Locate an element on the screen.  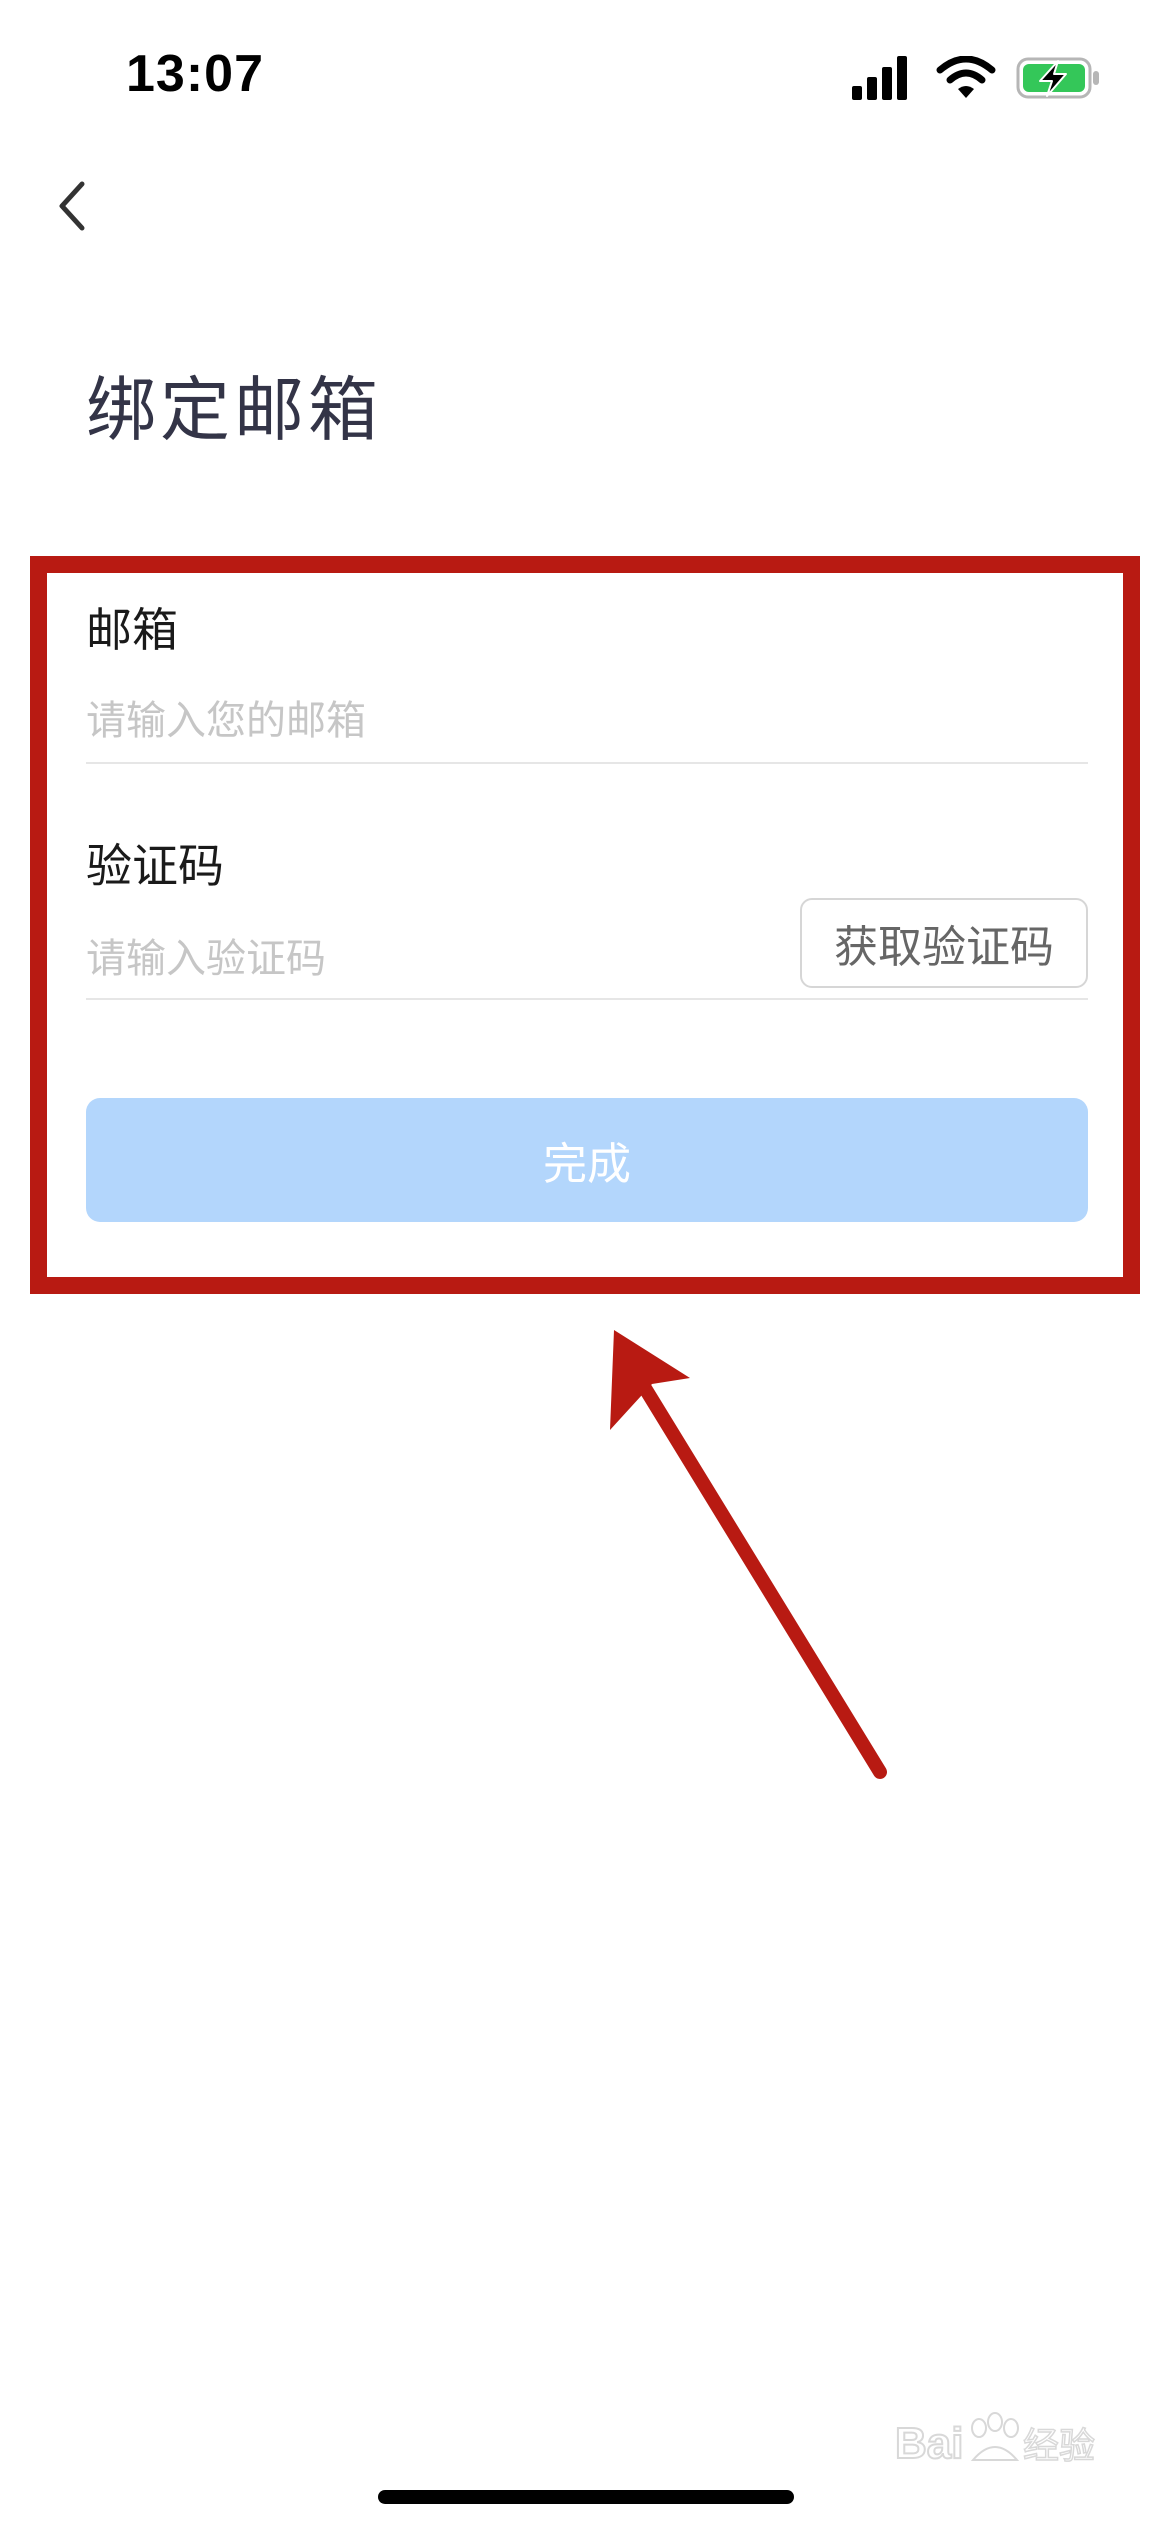
status-icons is located at coordinates (977, 78).